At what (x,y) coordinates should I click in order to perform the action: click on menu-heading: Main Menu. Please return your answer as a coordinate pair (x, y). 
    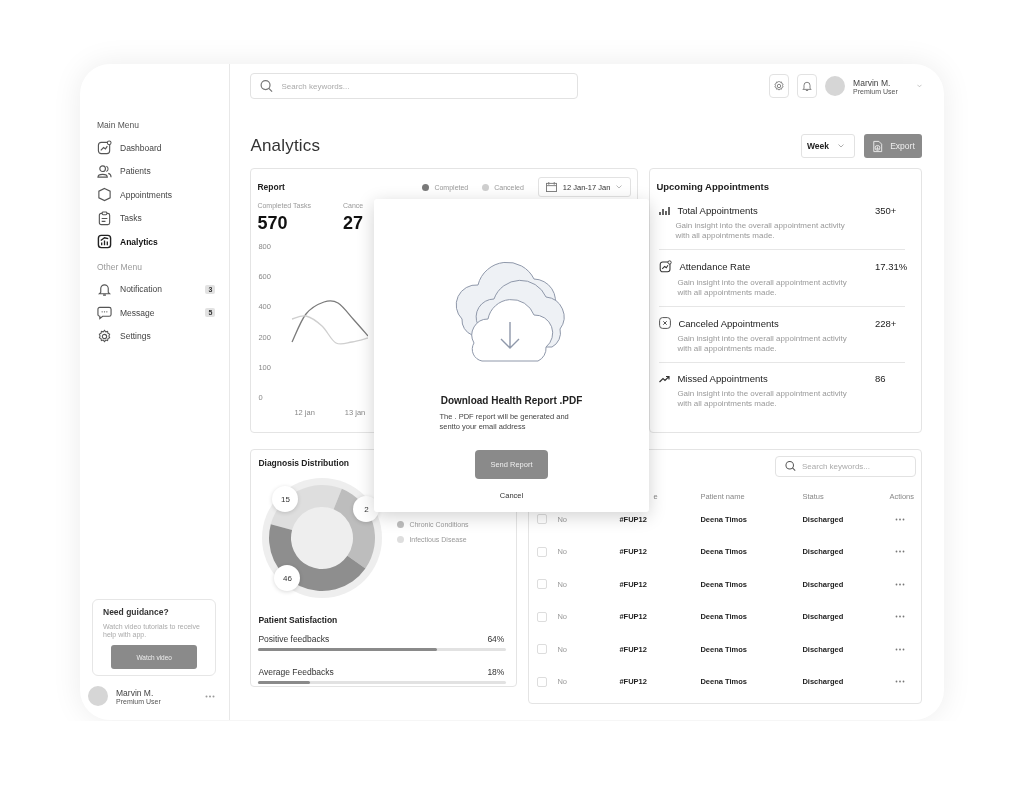
    Looking at the image, I should click on (119, 125).